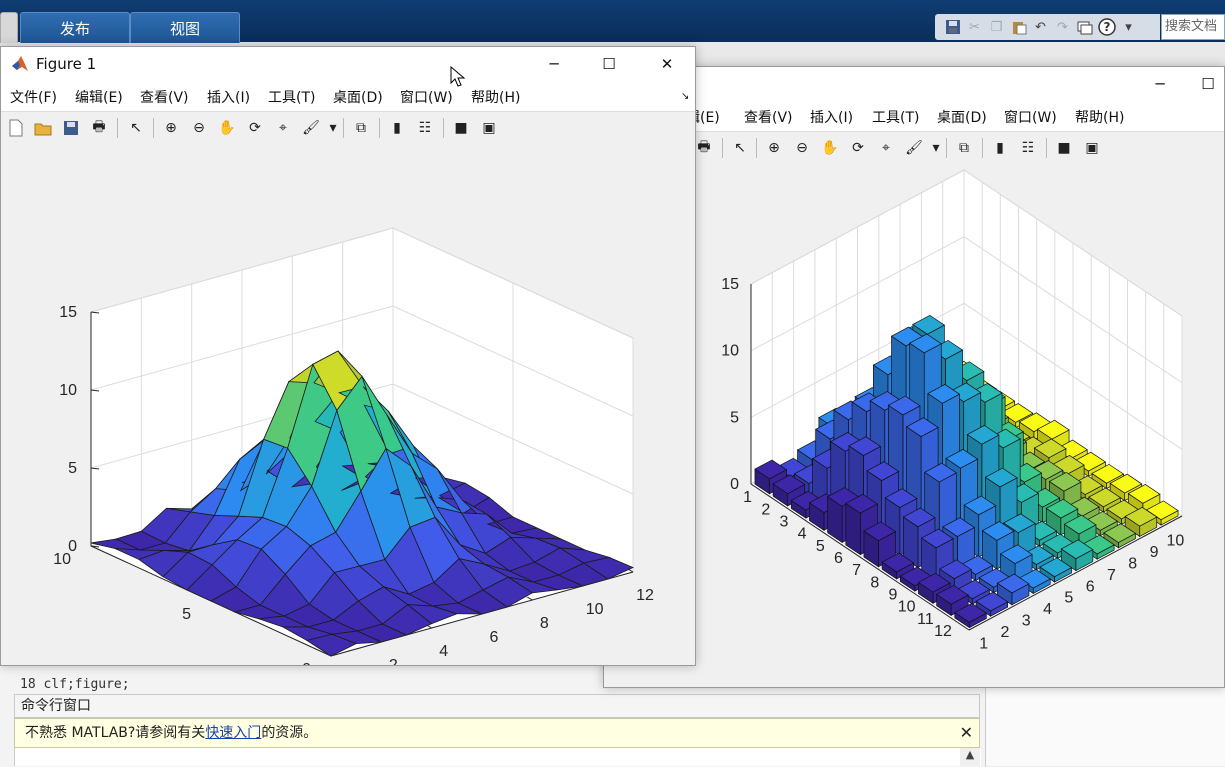 The height and width of the screenshot is (767, 1225). Describe the element at coordinates (494, 637) in the screenshot. I see `x-tick-label: 6` at that location.